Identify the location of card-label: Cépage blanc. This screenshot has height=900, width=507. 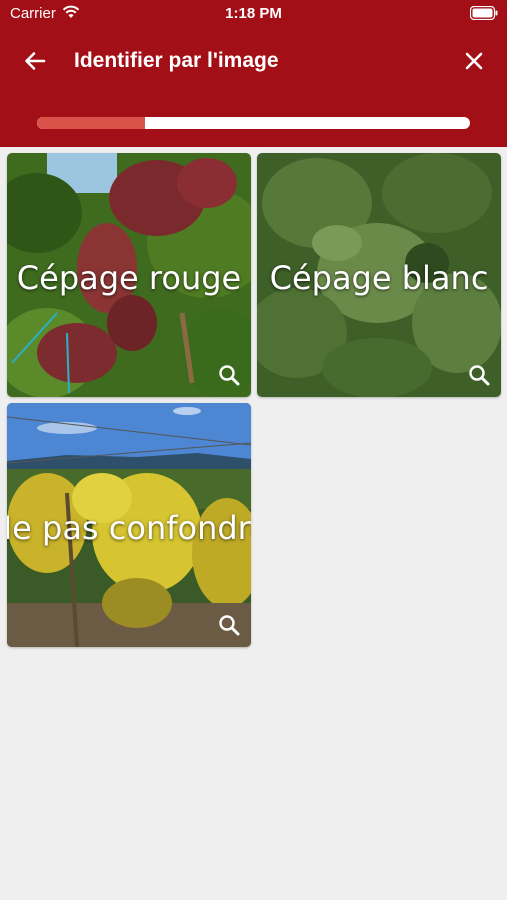
(379, 278).